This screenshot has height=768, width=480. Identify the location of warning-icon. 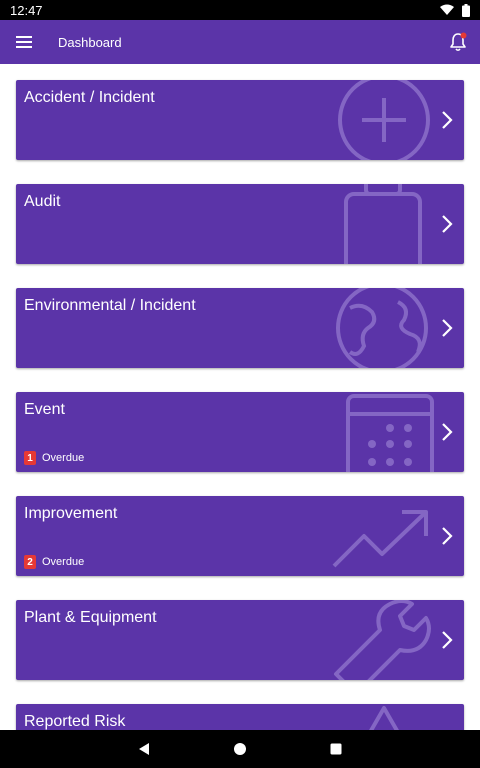
(384, 718).